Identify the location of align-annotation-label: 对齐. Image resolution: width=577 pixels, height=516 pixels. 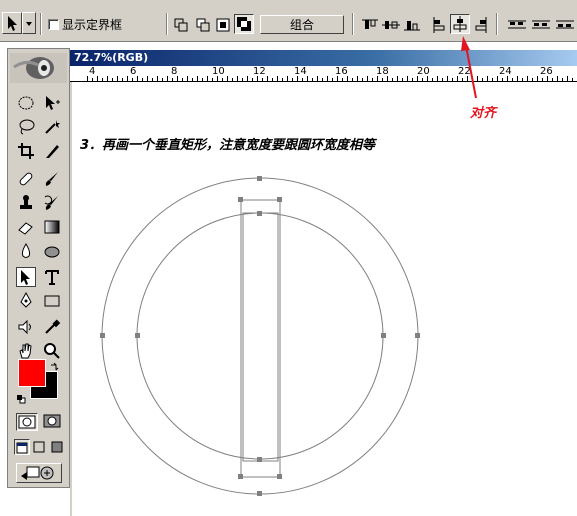
(483, 113).